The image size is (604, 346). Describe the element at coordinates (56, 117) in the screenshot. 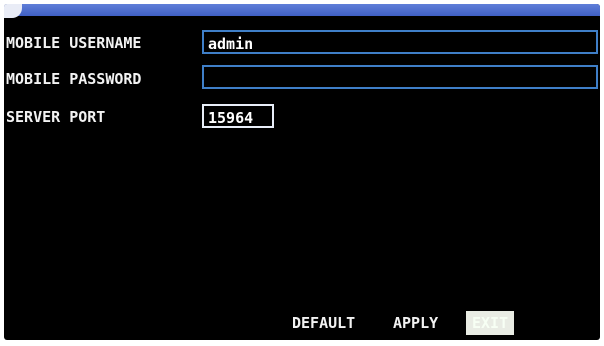

I see `server-port-label: SERVER PORT` at that location.